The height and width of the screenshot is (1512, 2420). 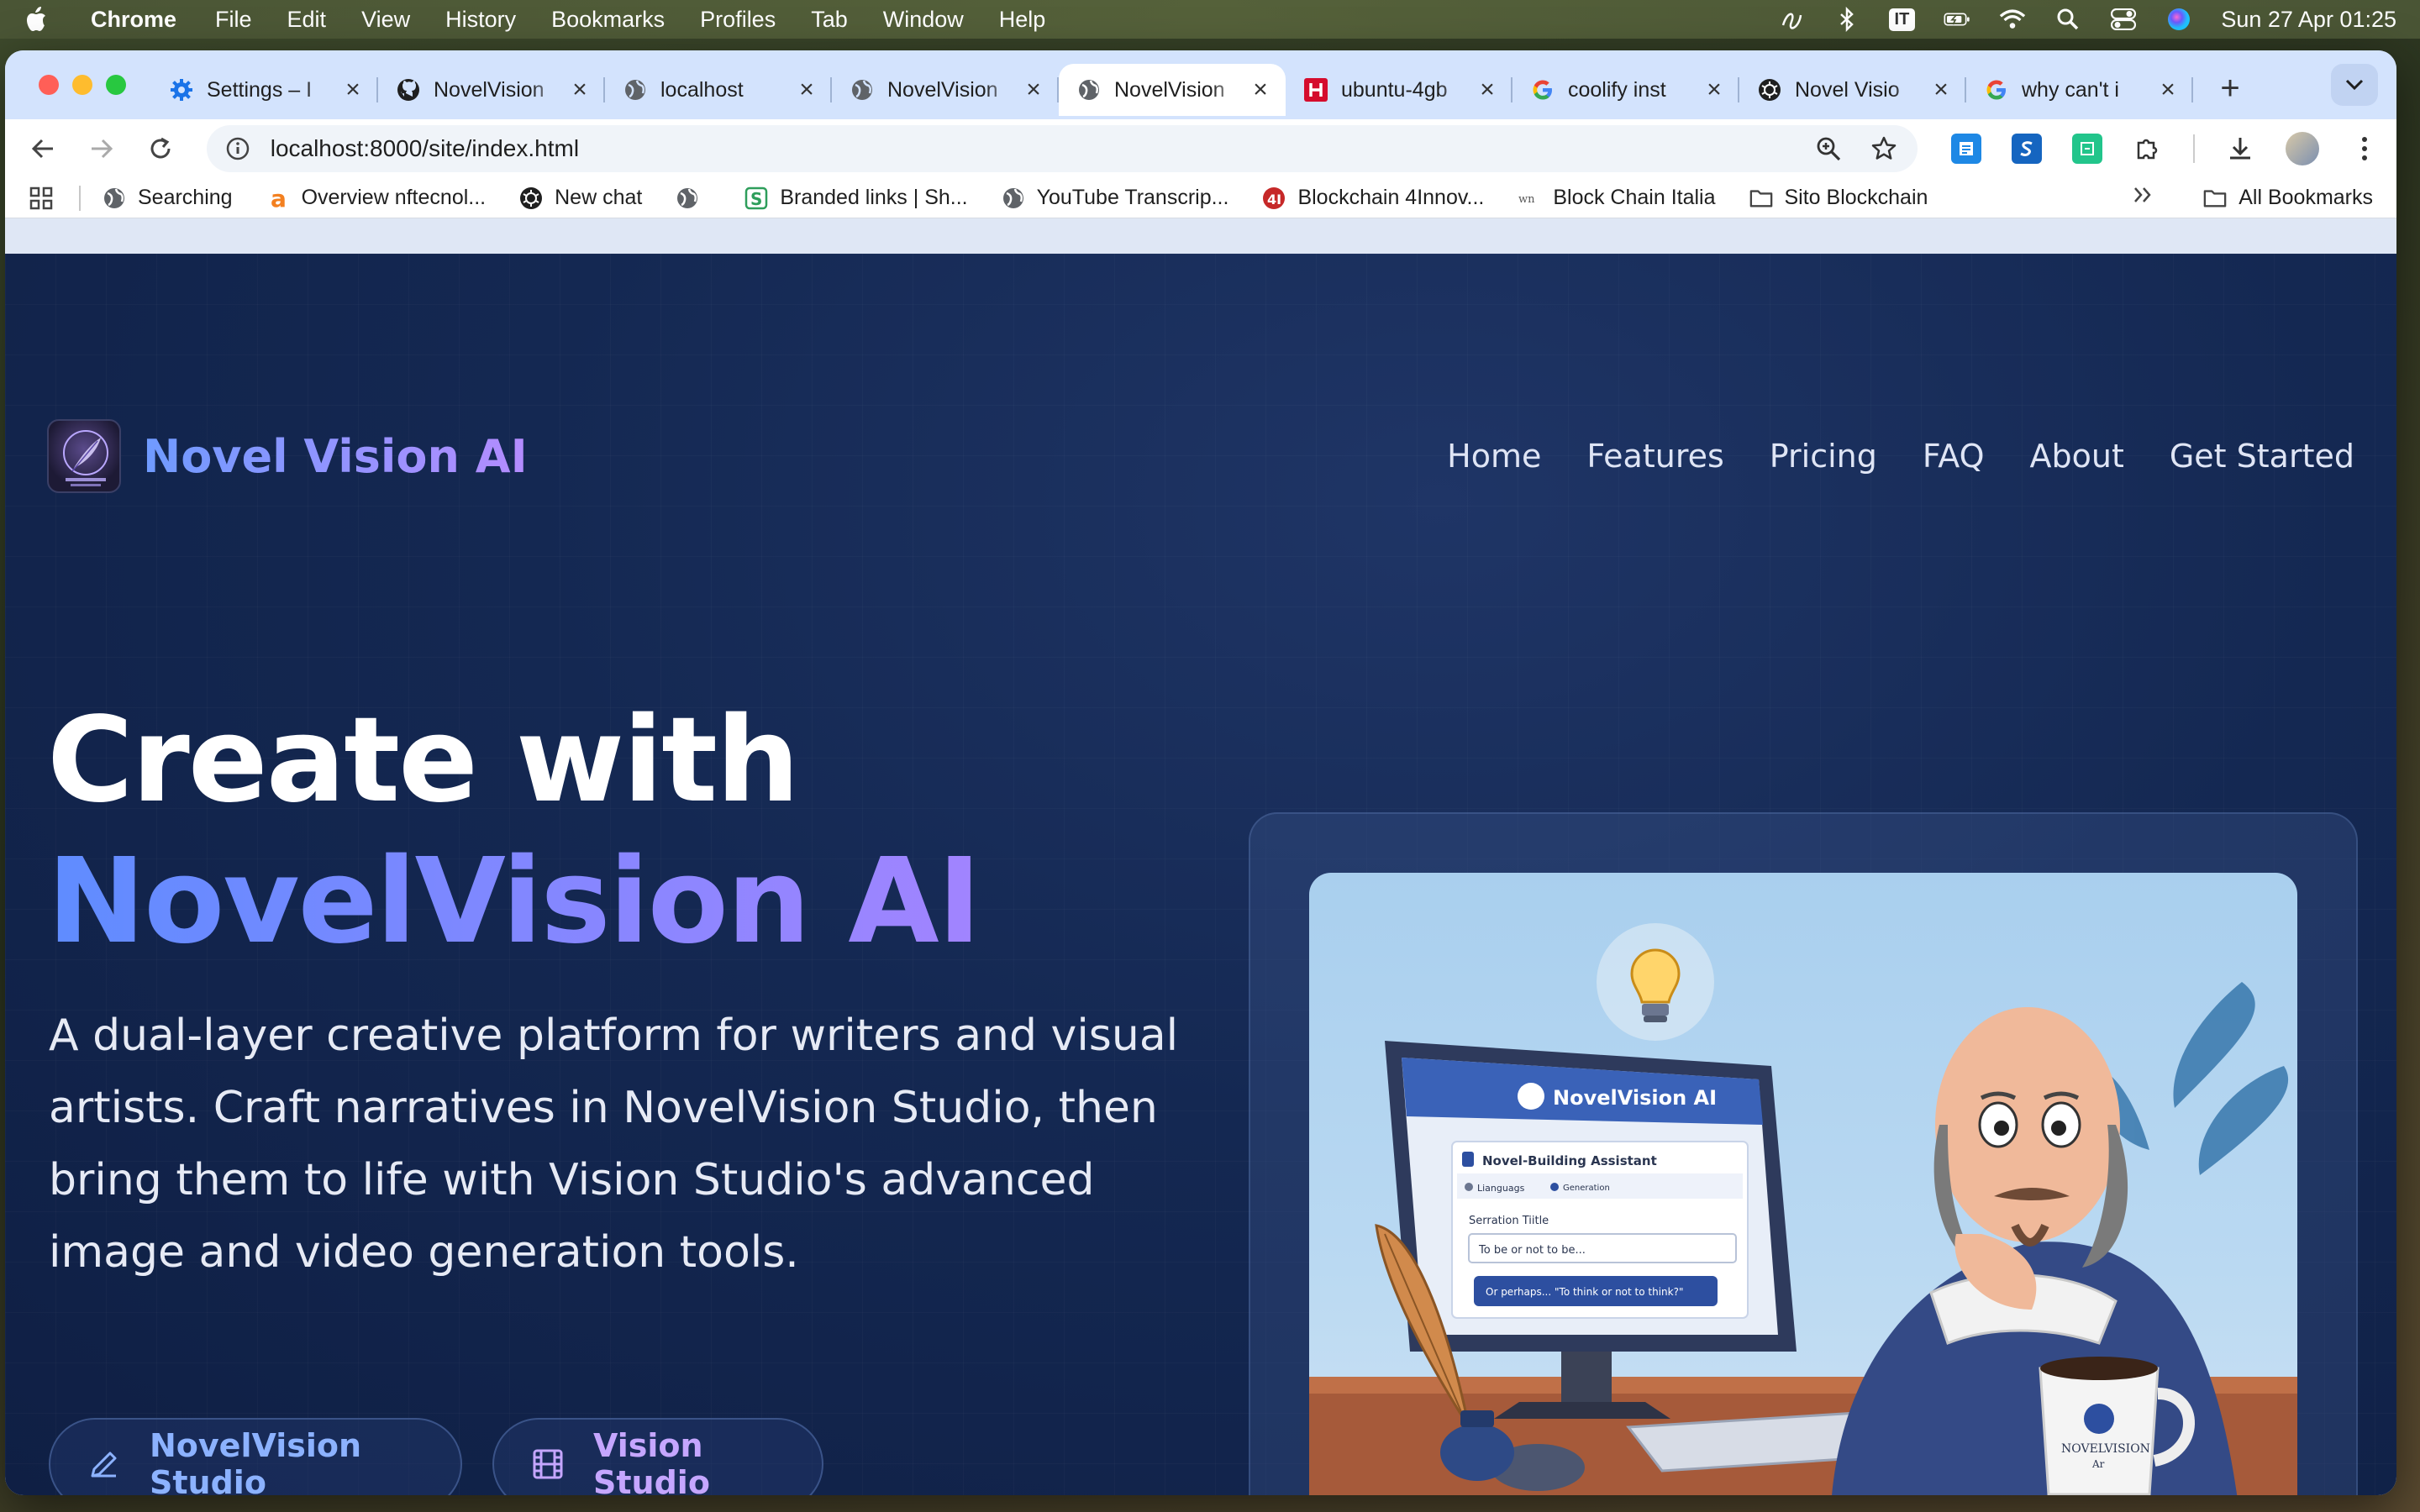 What do you see at coordinates (924, 20) in the screenshot?
I see `menu-window: Window` at bounding box center [924, 20].